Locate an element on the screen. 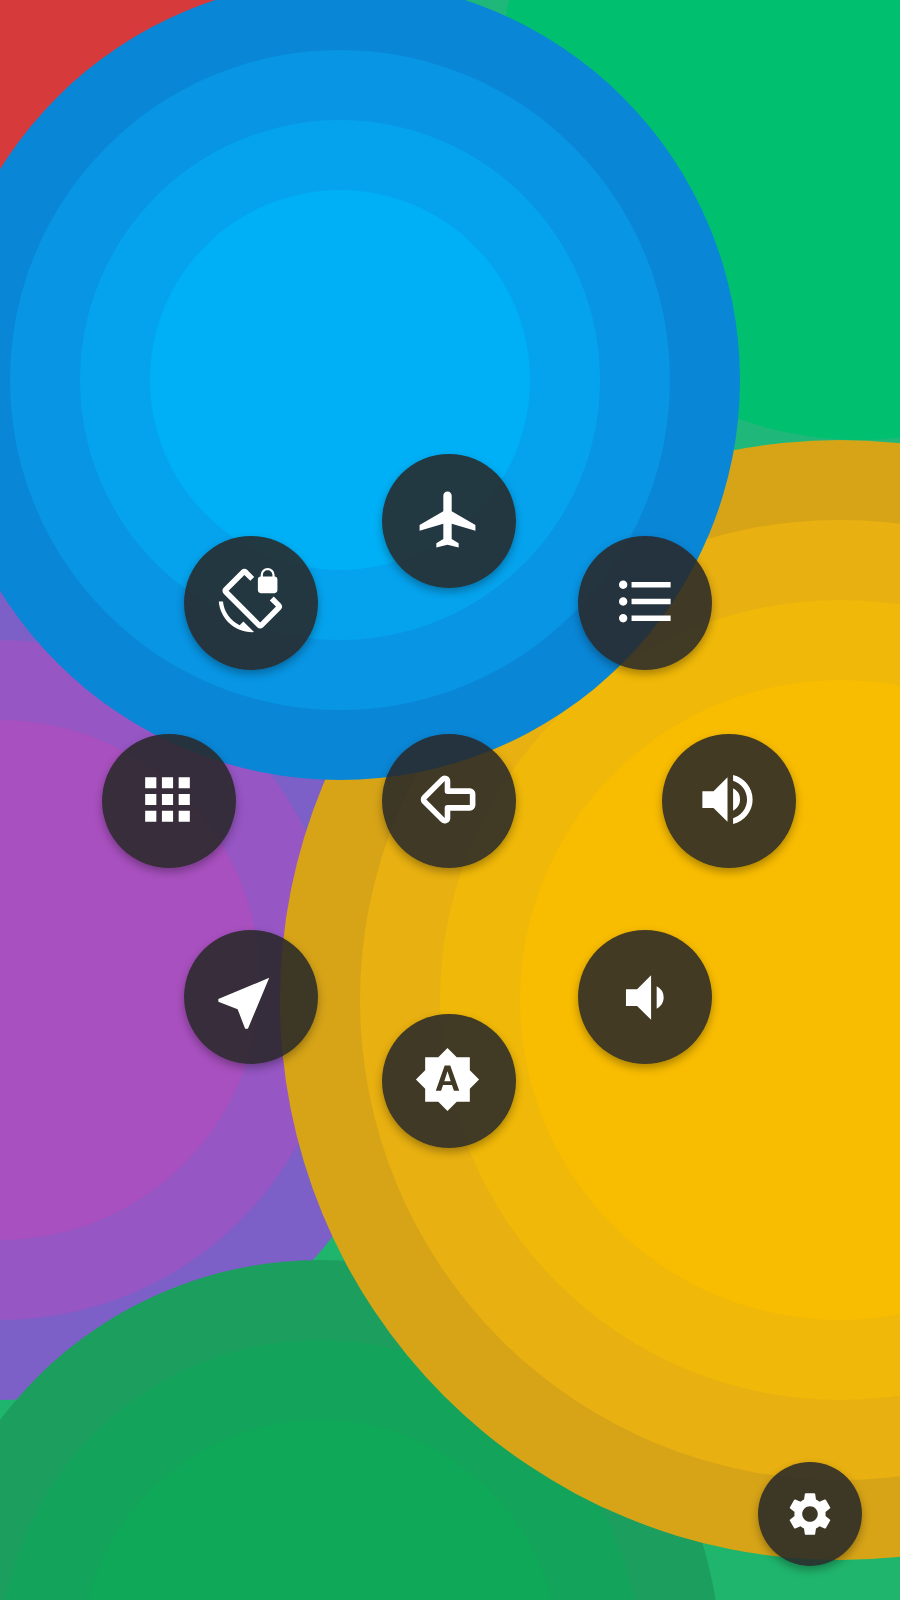  rotation-lock-icon is located at coordinates (250, 602).